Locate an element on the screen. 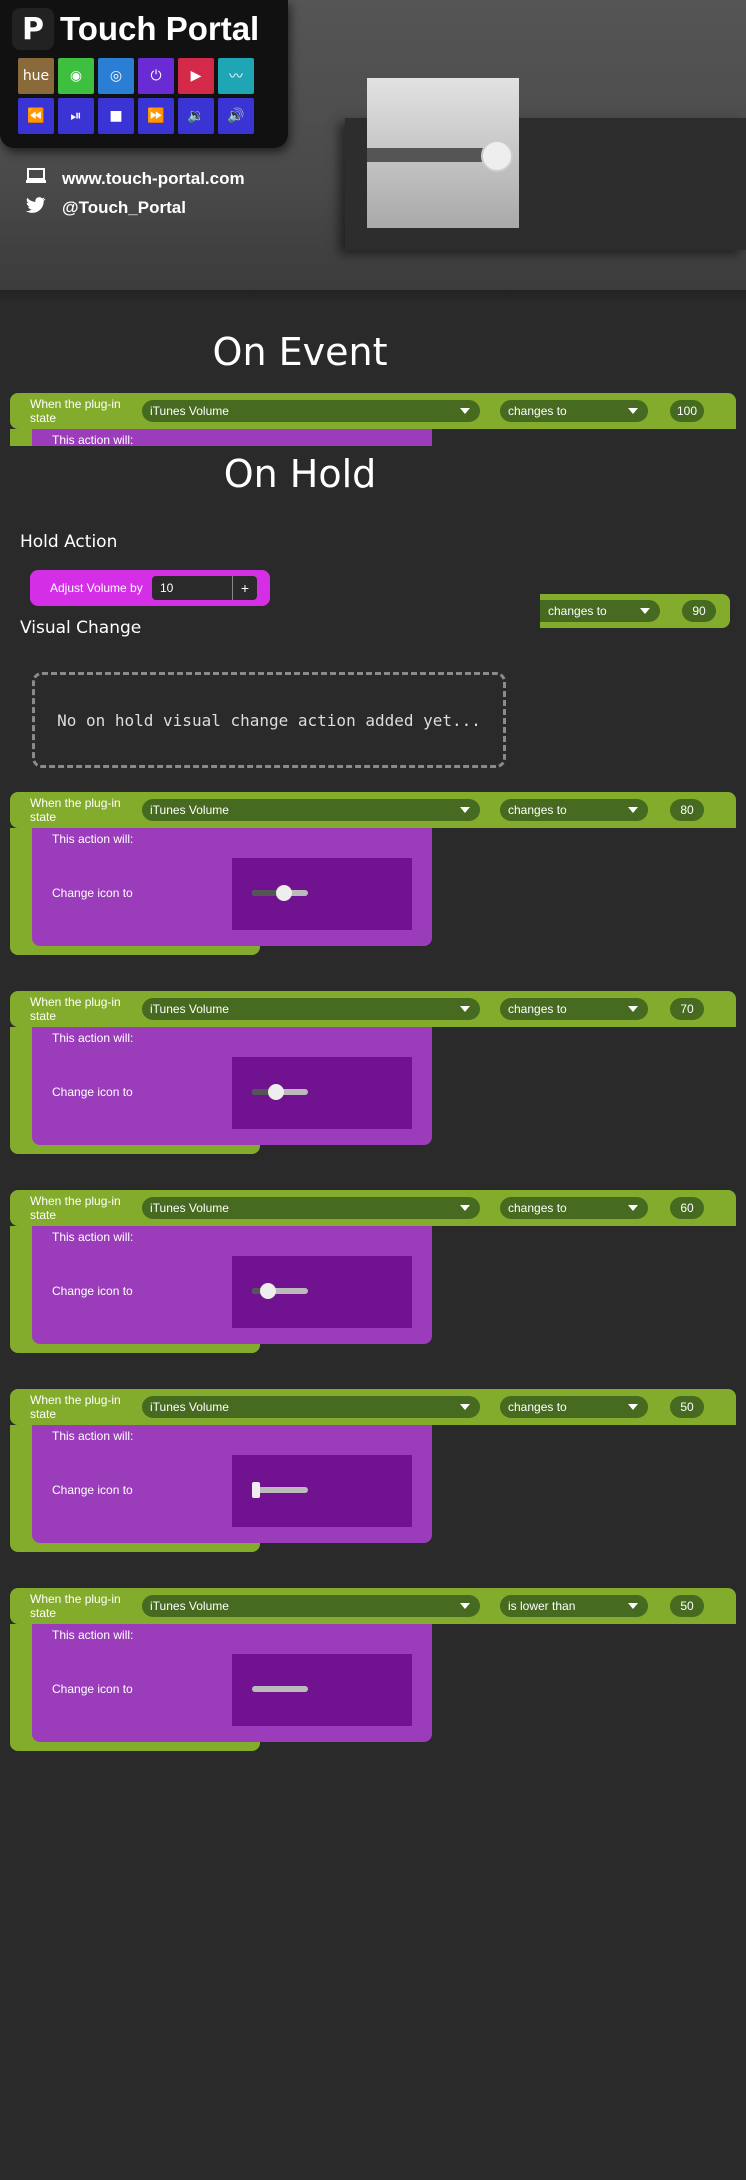 The image size is (746, 2180). partially-hidden-event-bar: changes to 90 is located at coordinates (635, 611).